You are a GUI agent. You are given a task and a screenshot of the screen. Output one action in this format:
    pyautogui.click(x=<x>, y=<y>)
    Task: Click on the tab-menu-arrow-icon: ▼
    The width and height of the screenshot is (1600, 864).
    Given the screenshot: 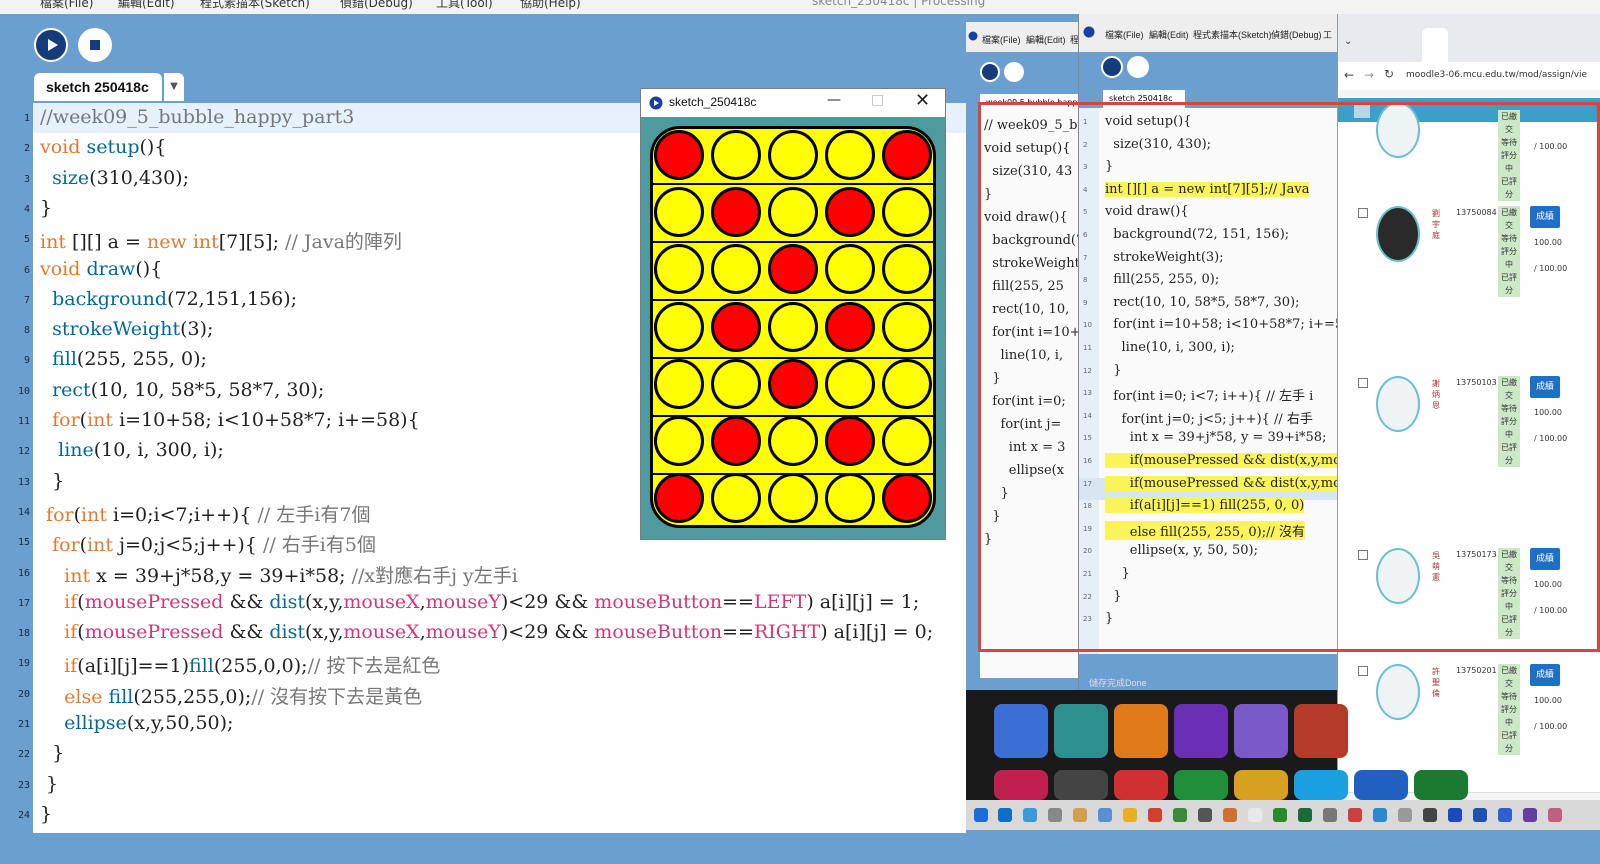 What is the action you would take?
    pyautogui.click(x=174, y=87)
    